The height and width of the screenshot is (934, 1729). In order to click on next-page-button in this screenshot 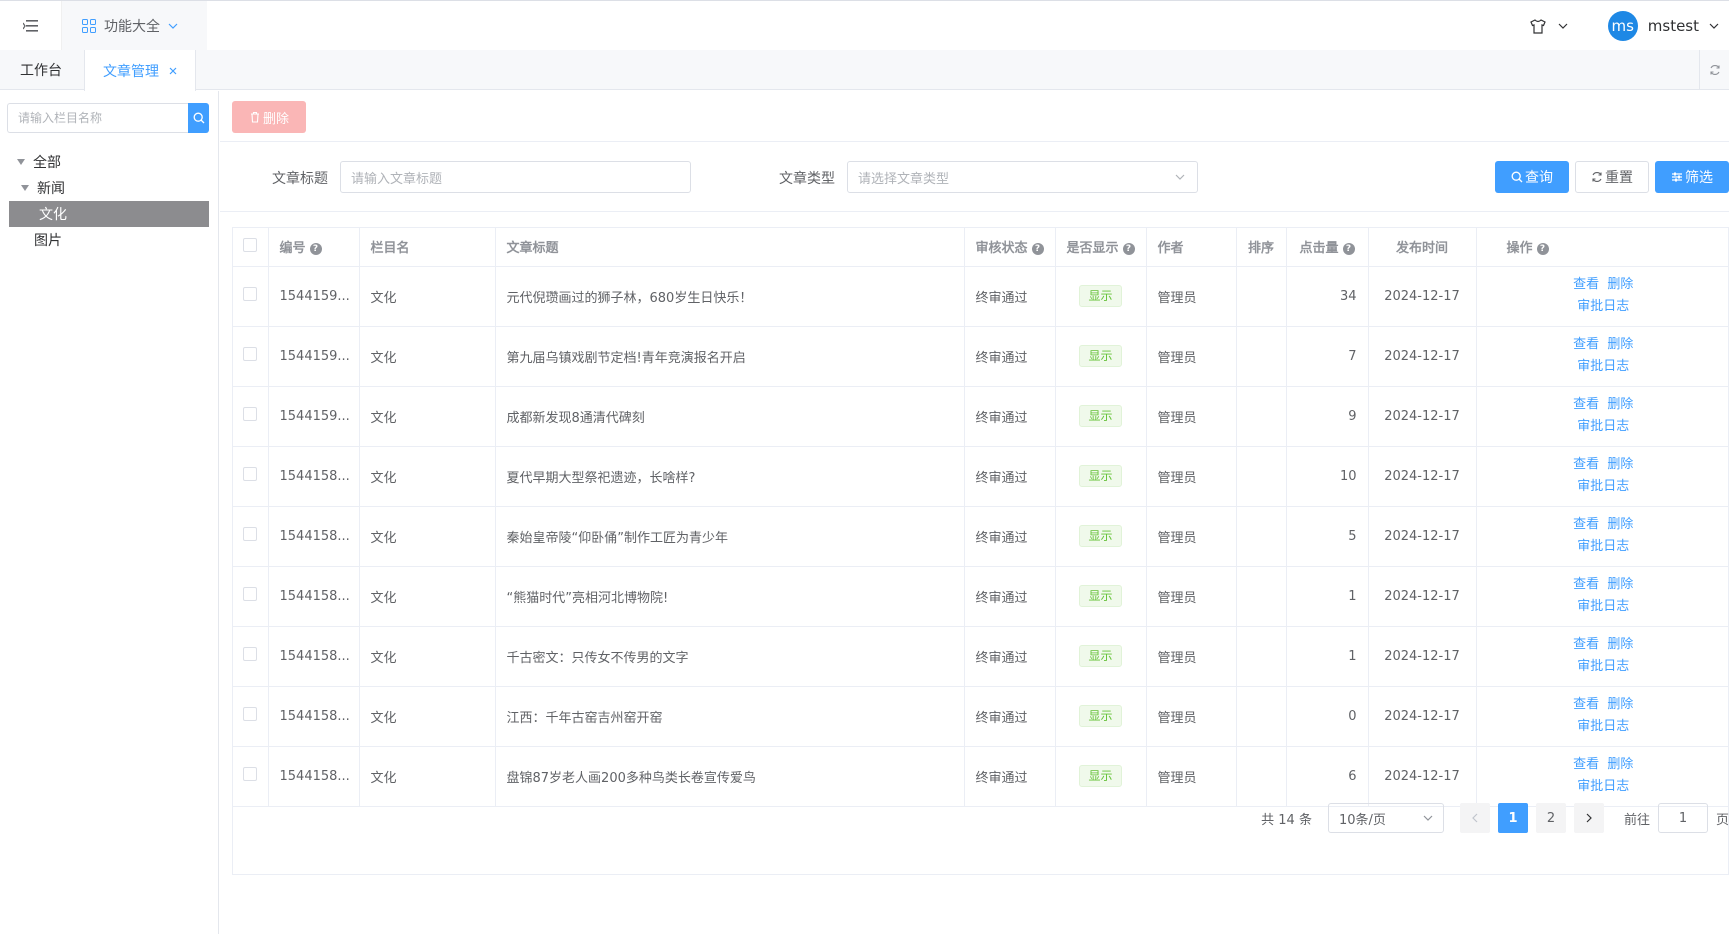, I will do `click(1588, 818)`.